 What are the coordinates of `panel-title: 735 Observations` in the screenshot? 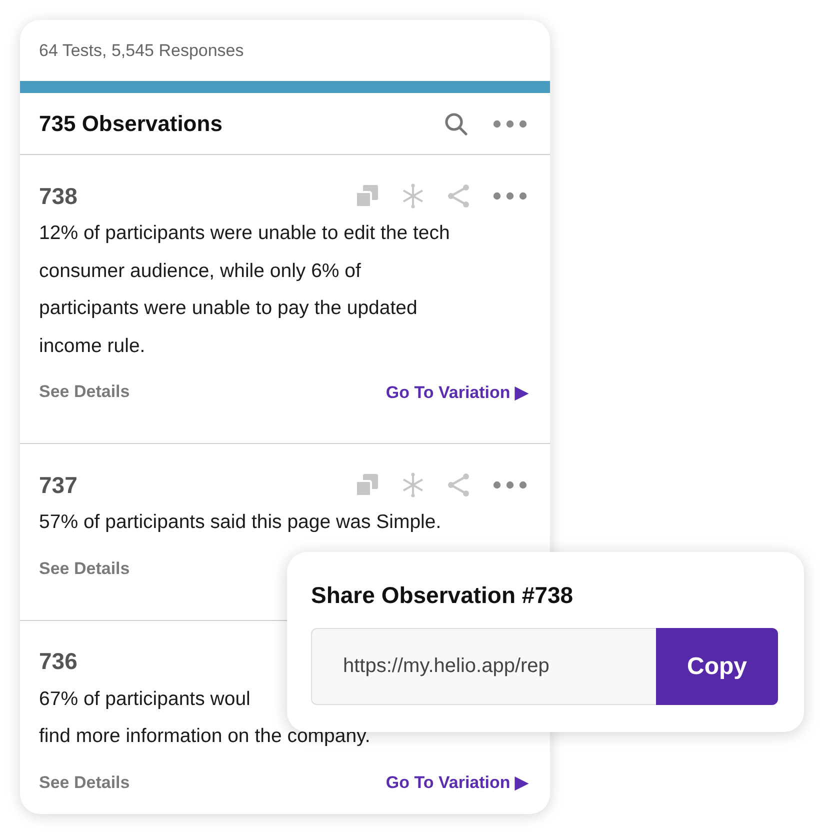 It's located at (130, 123).